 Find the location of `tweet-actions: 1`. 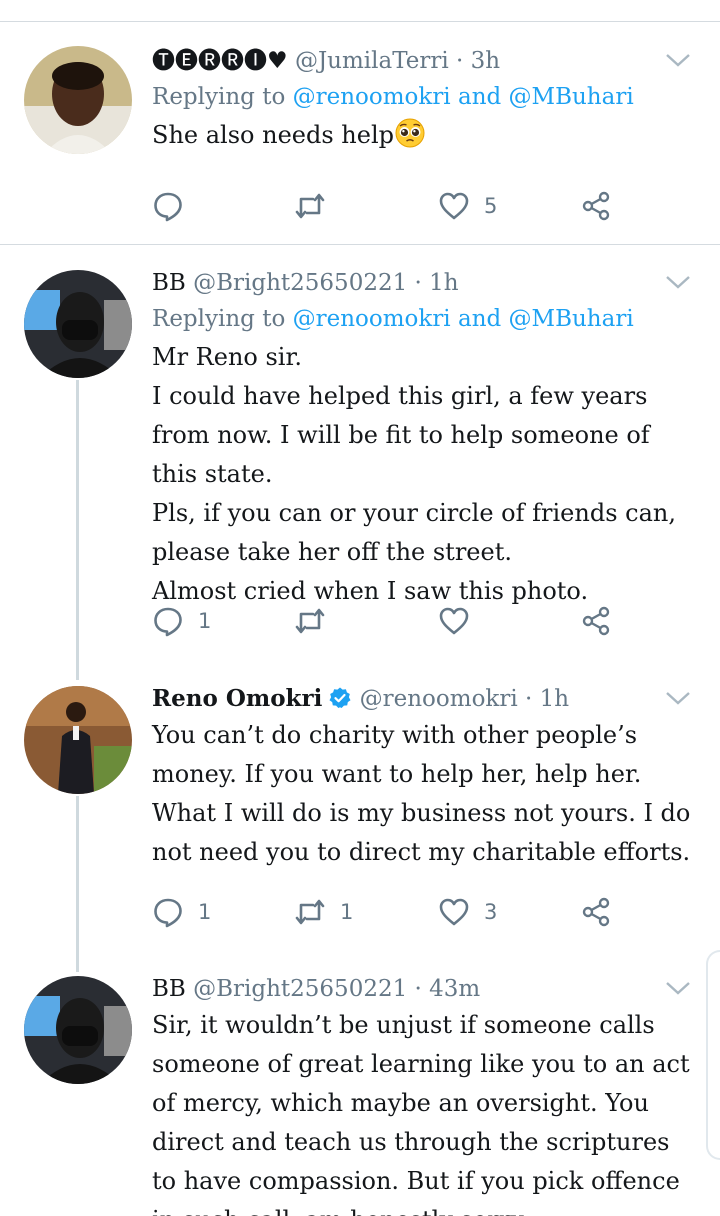

tweet-actions: 1 is located at coordinates (387, 621).